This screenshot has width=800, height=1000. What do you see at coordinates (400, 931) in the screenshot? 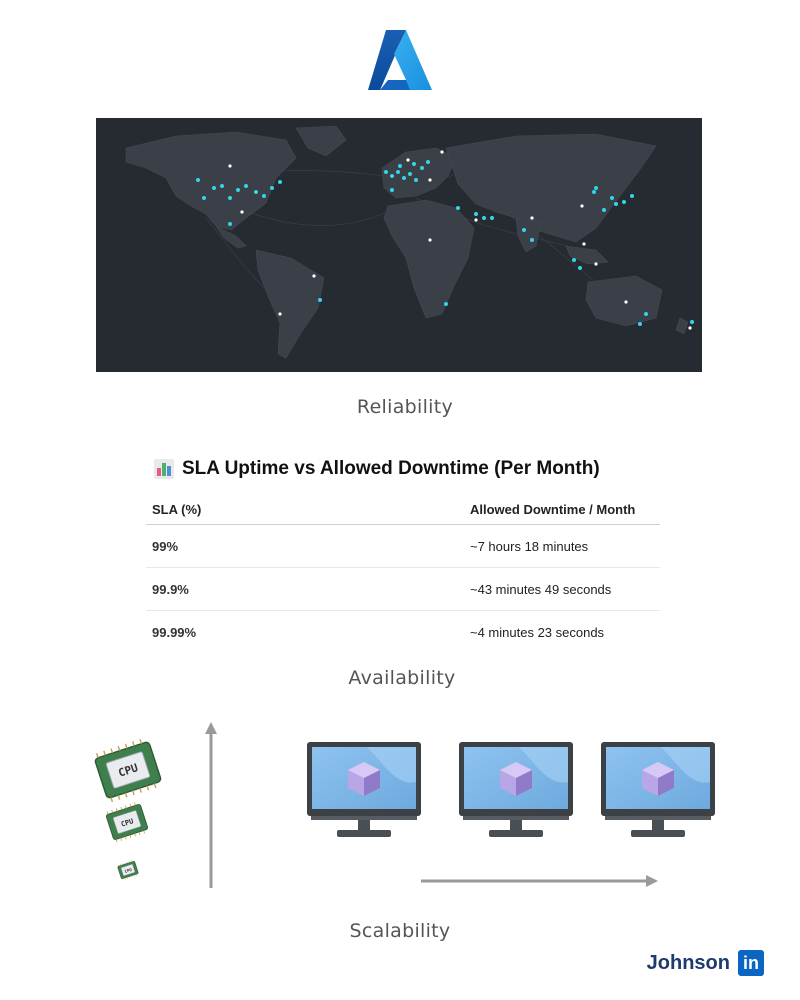
I see `caption-scalability: Scalability` at bounding box center [400, 931].